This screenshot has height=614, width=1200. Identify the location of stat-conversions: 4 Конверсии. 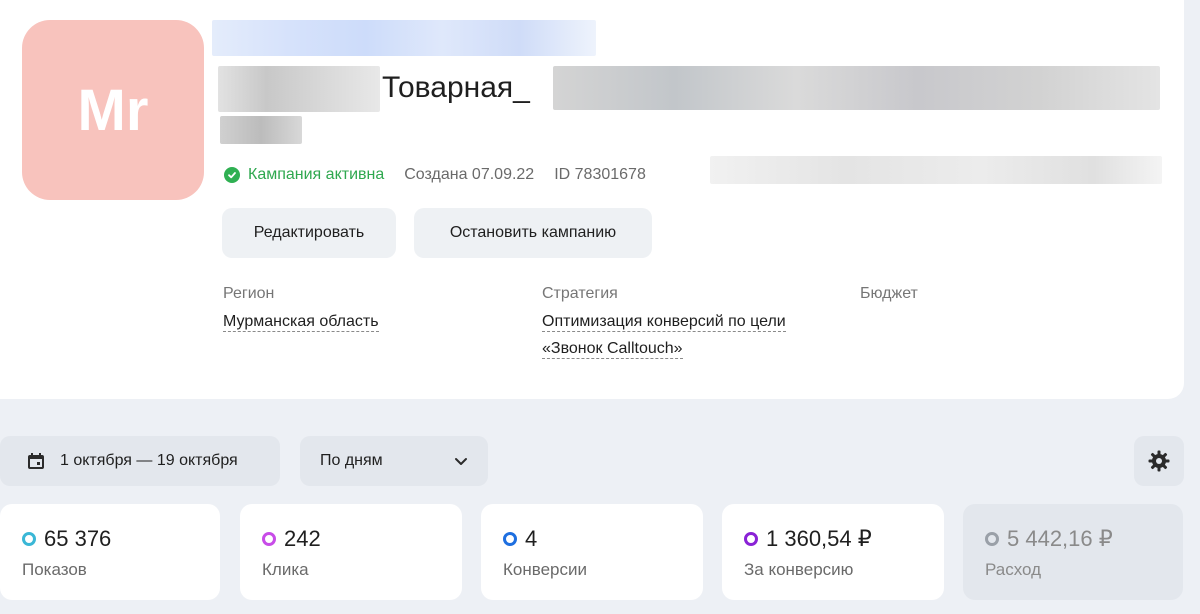
(592, 552).